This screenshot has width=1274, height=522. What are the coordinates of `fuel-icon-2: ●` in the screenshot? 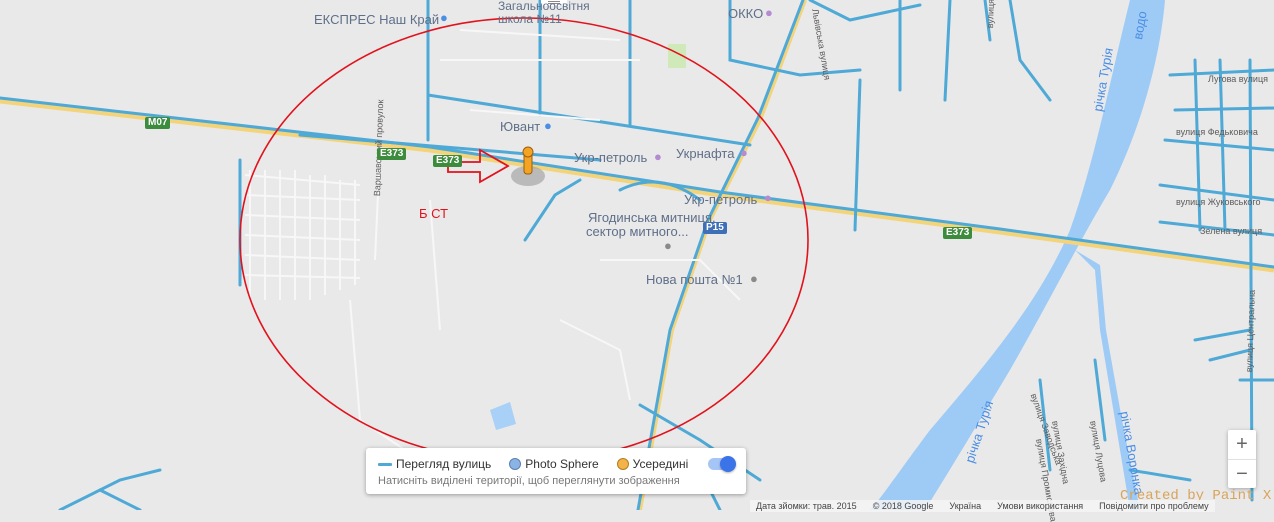 It's located at (658, 156).